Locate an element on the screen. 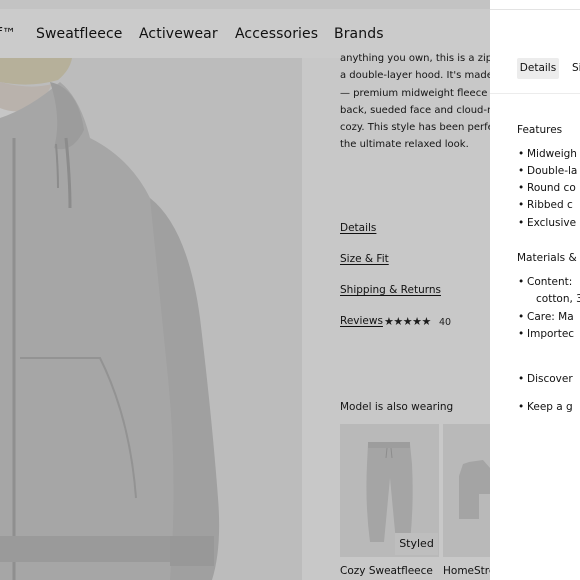 Image resolution: width=580 pixels, height=580 pixels. tshirt-image is located at coordinates (466, 490).